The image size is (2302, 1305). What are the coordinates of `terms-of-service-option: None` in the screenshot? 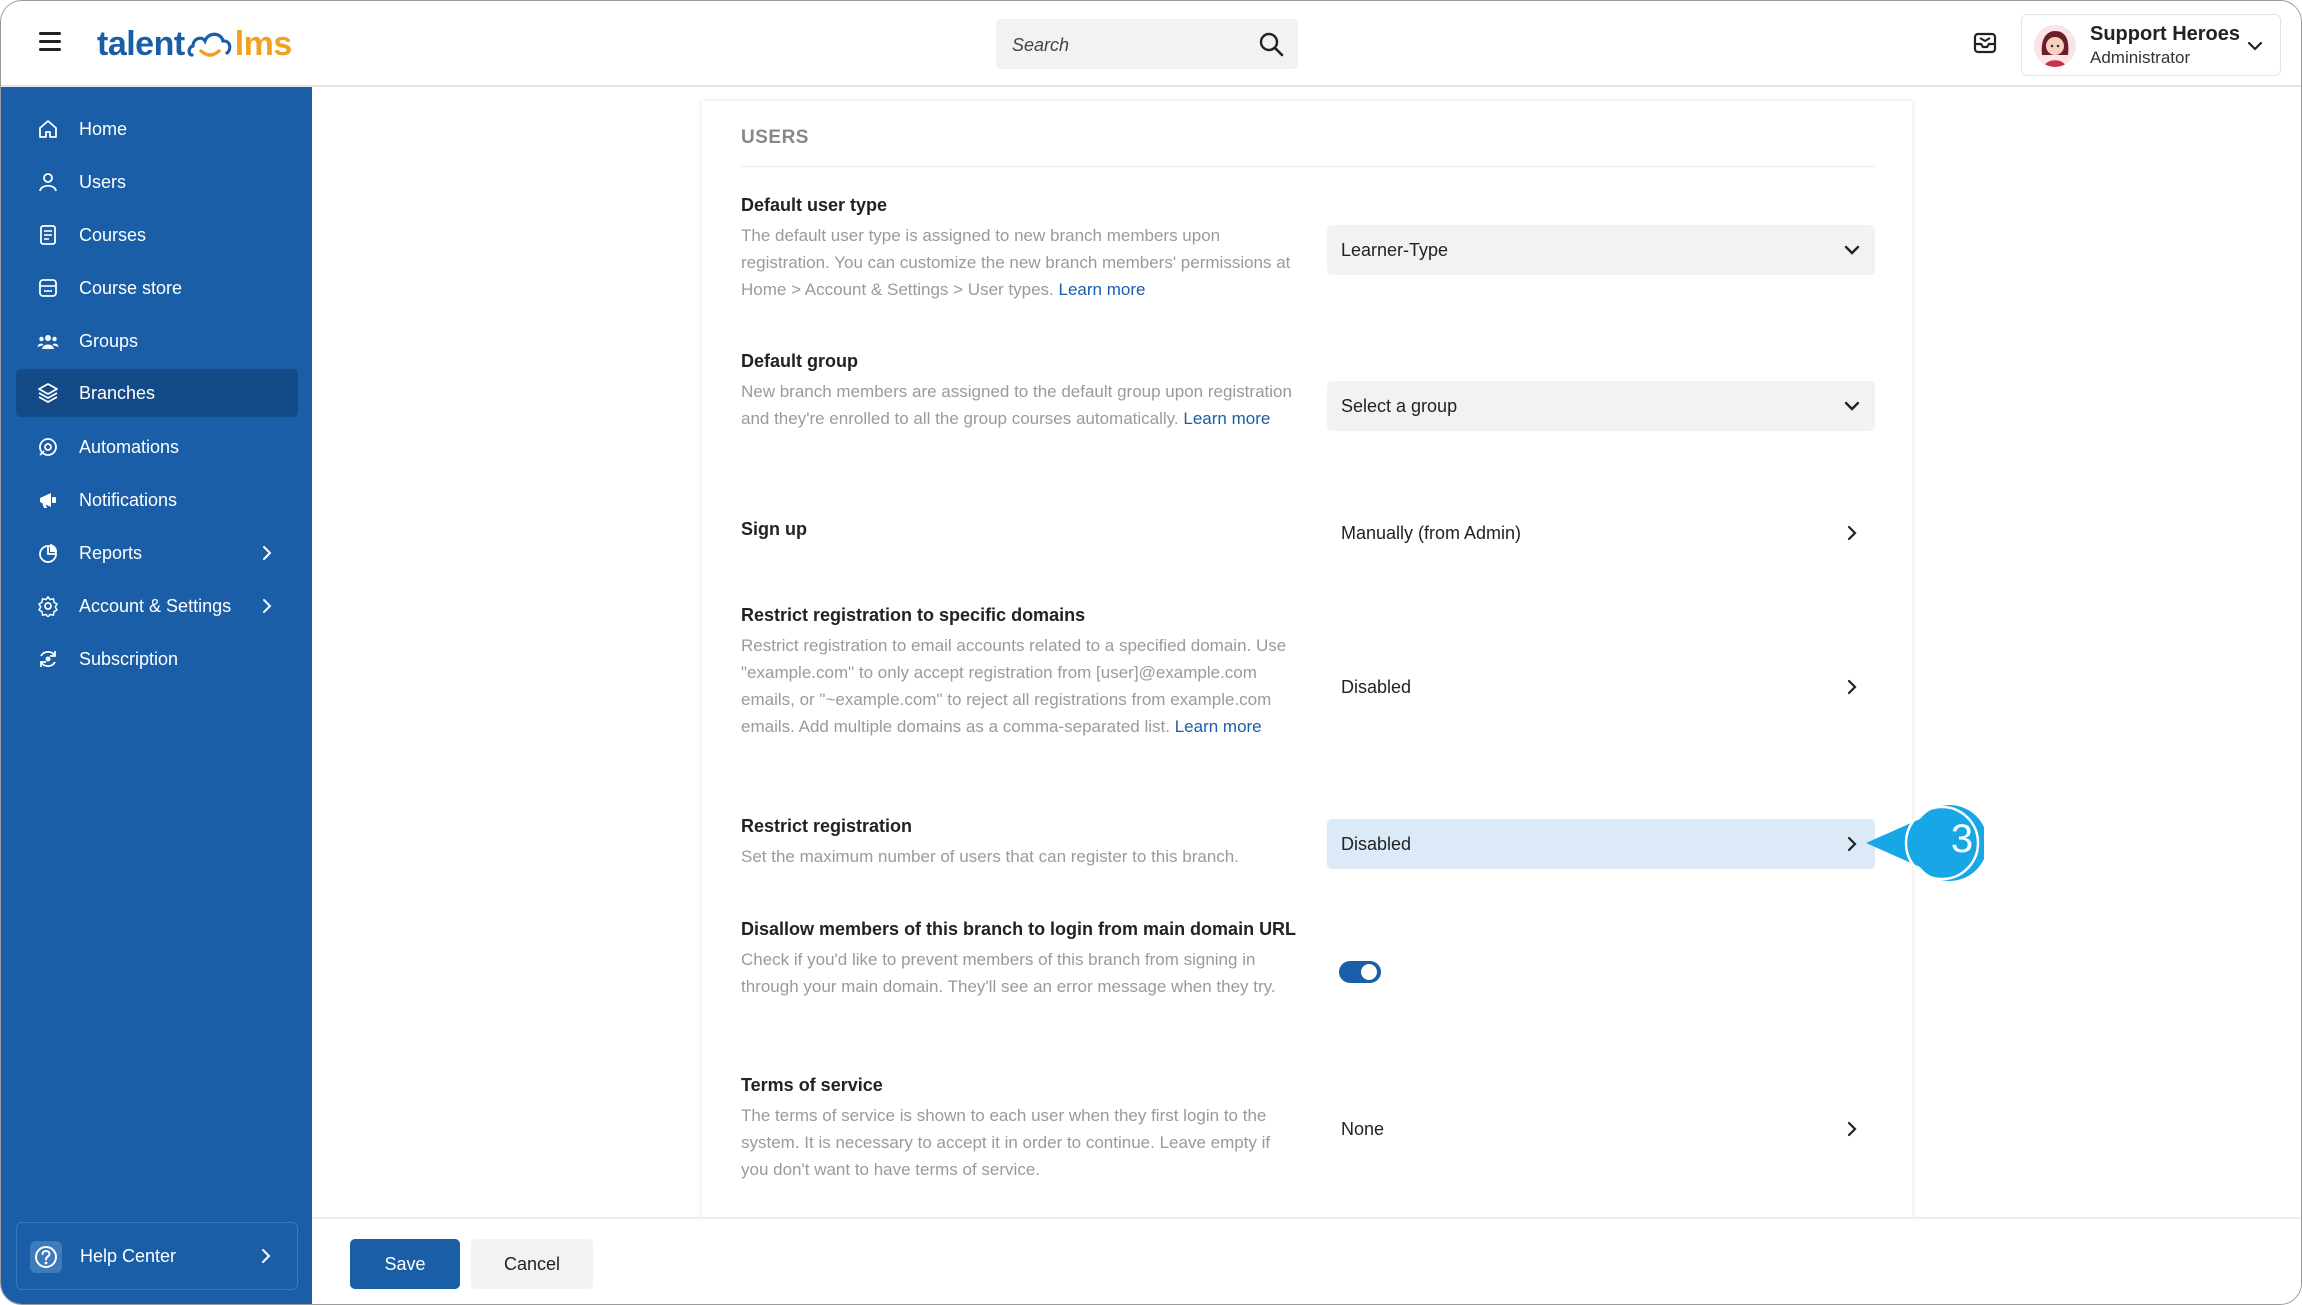 It's located at (1601, 1129).